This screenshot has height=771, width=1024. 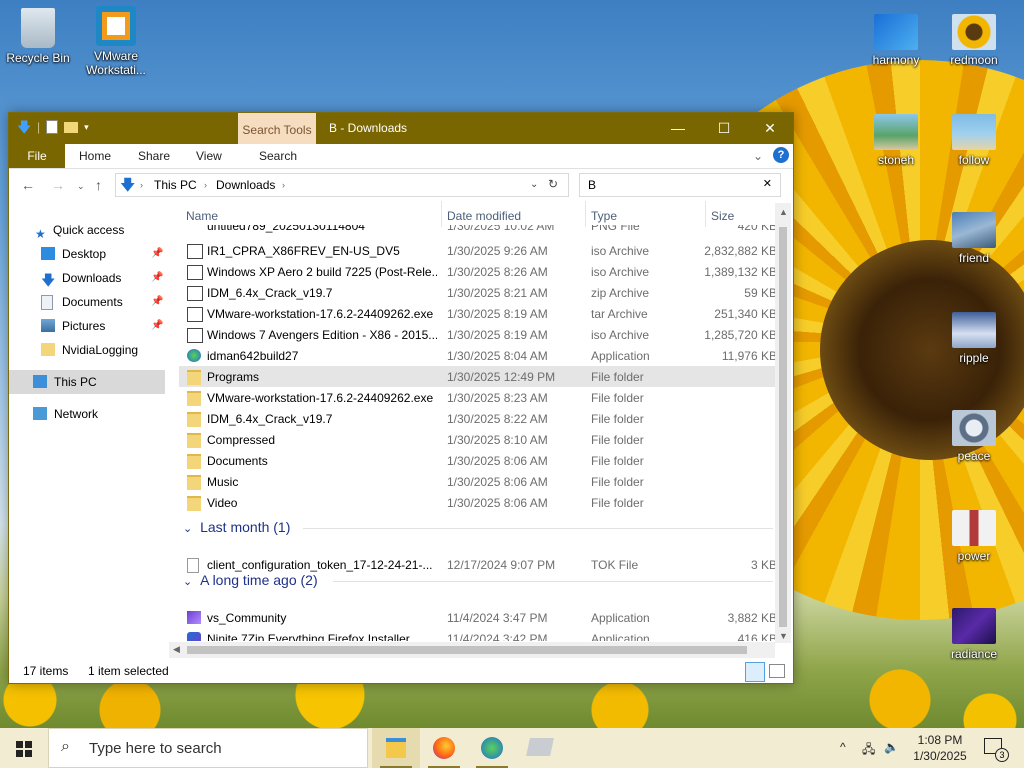 I want to click on table-row: Compressed 1/30/2025 8:10 AM File folder, so click(x=478, y=439).